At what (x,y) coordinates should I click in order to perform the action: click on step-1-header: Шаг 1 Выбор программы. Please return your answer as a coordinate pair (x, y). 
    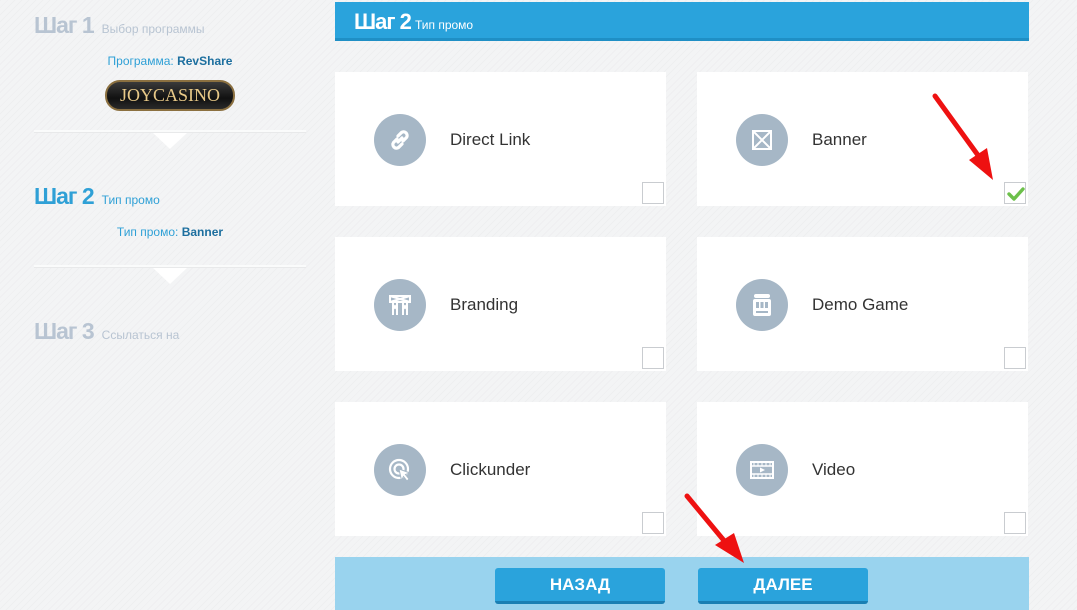
    Looking at the image, I should click on (119, 25).